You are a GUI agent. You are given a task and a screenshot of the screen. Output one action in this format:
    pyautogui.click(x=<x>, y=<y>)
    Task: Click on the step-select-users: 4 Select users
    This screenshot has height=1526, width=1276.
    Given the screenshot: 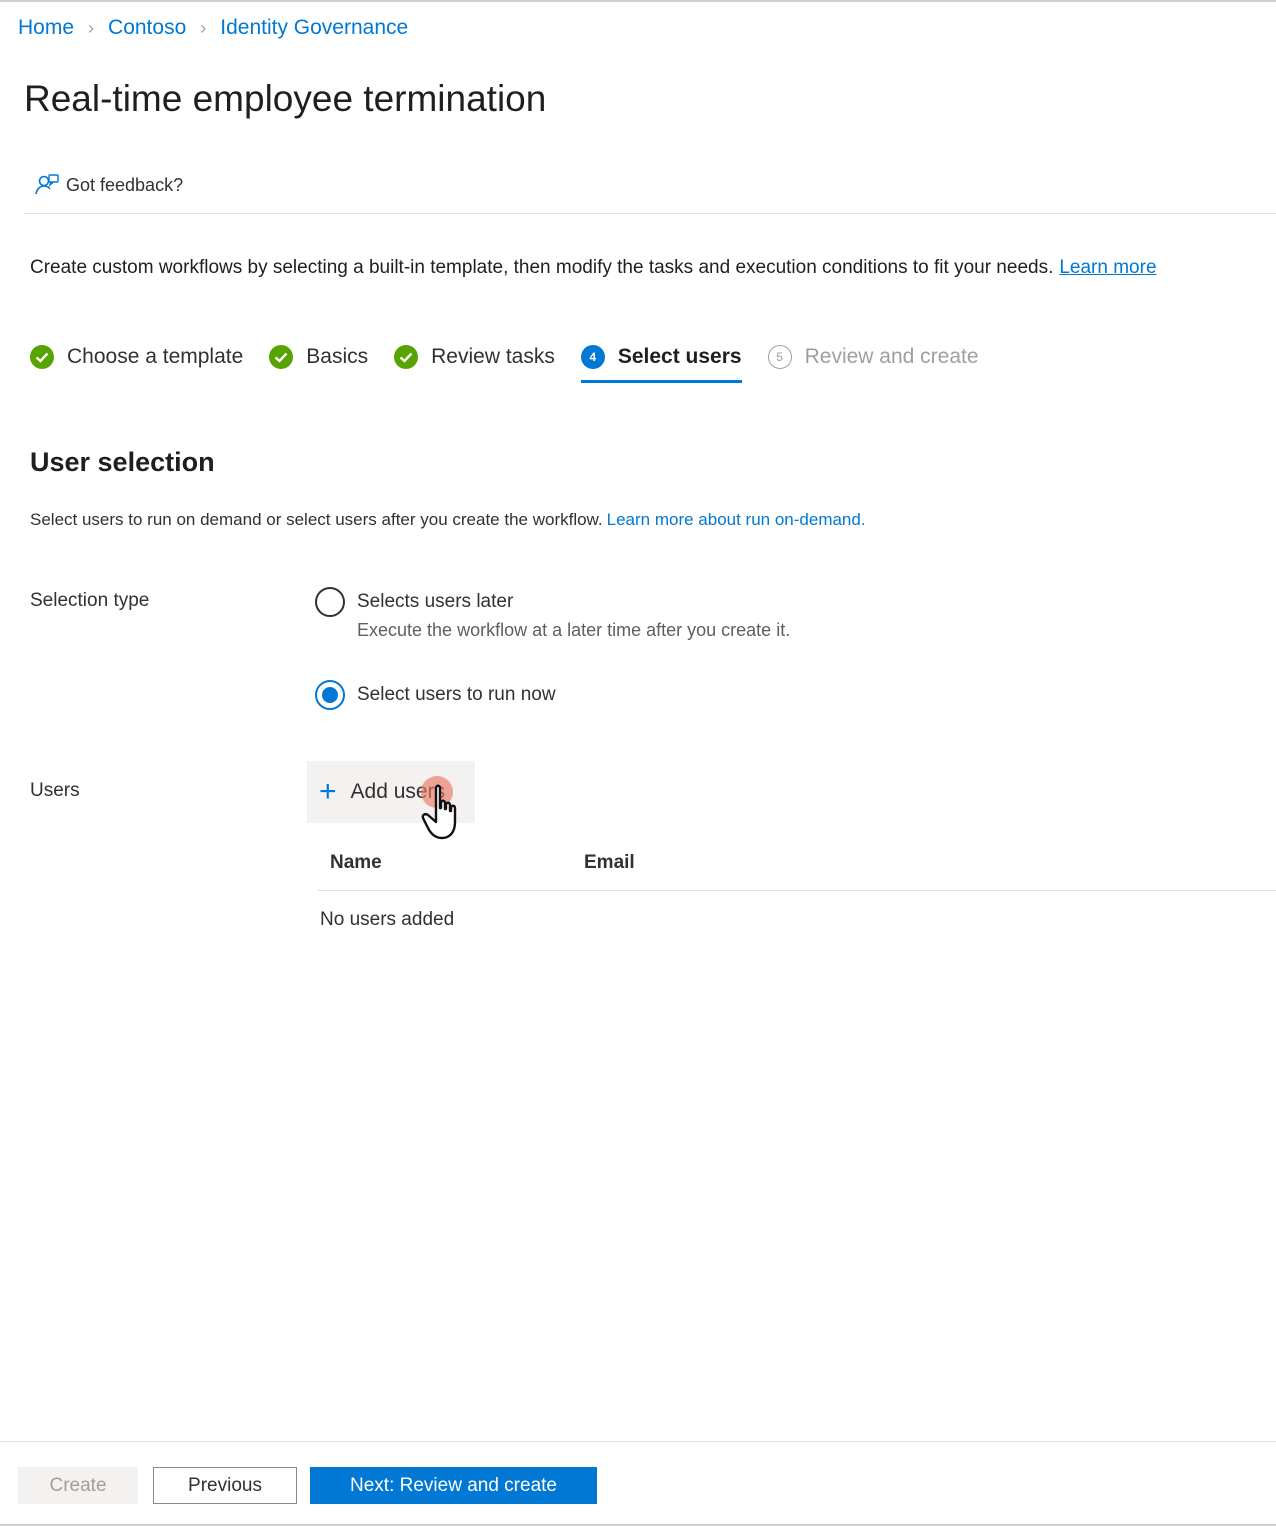 What is the action you would take?
    pyautogui.click(x=661, y=361)
    